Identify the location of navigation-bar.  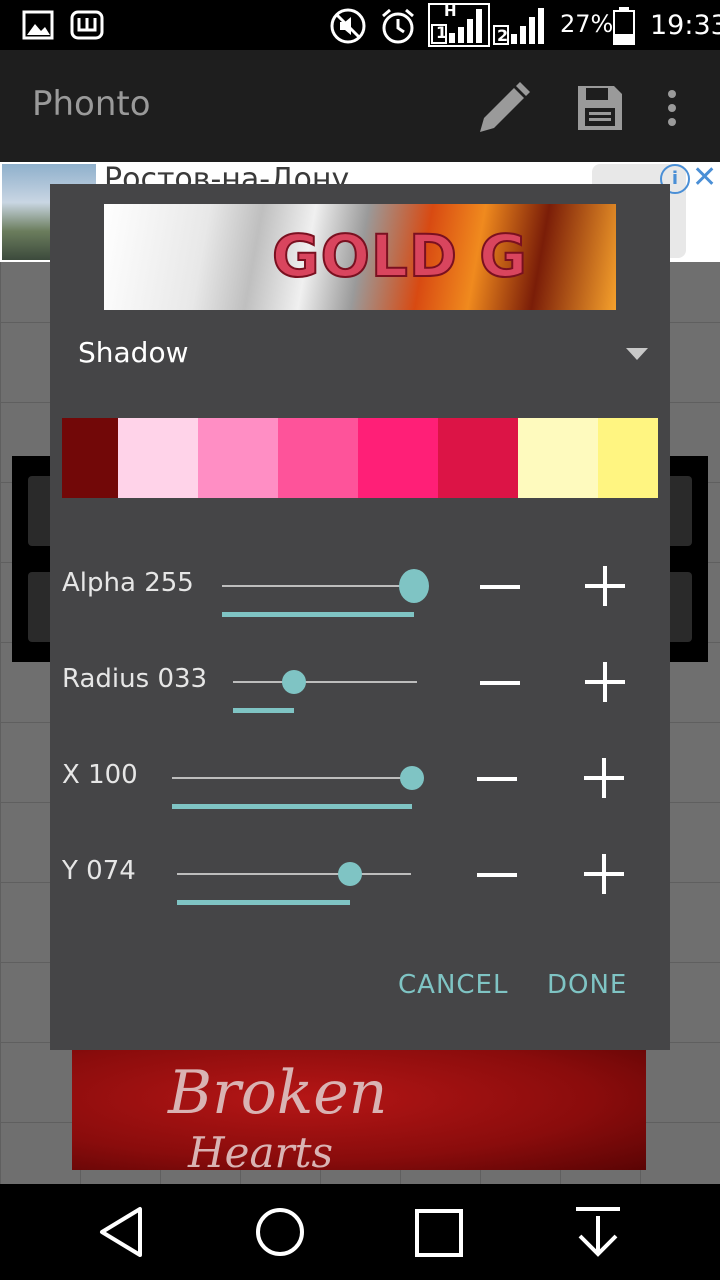
(360, 1232).